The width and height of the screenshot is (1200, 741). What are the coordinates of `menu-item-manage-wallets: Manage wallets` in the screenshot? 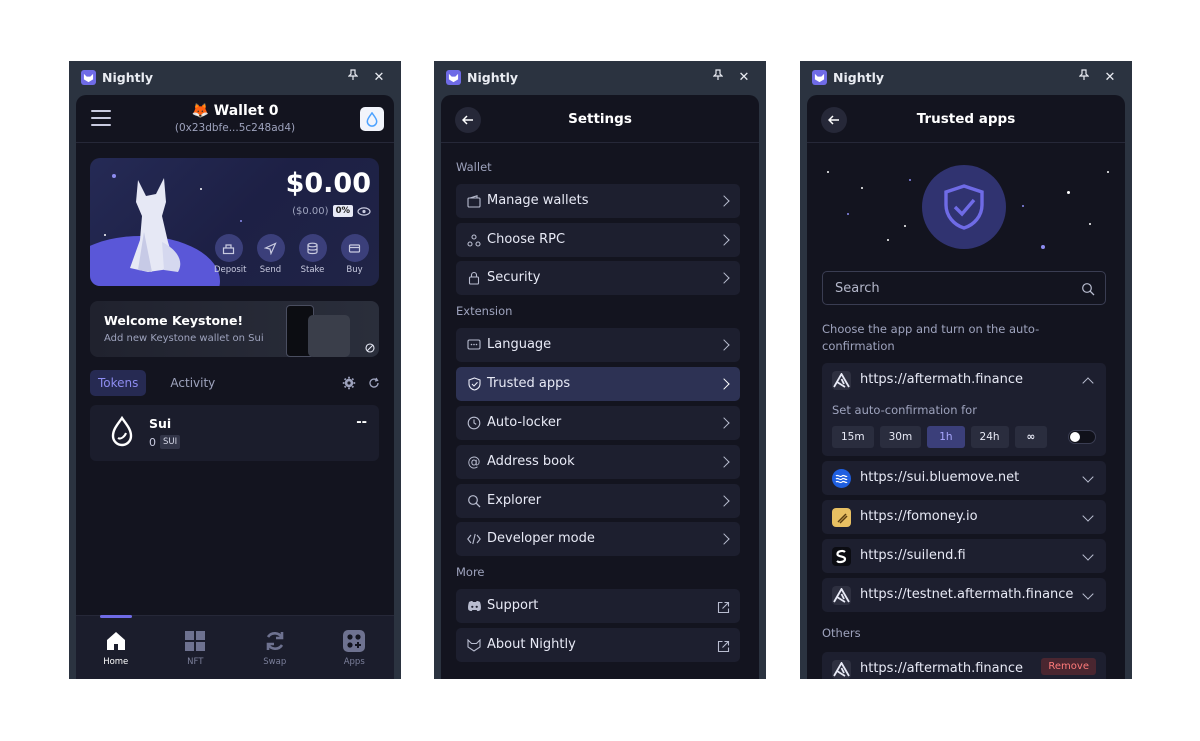 It's located at (598, 201).